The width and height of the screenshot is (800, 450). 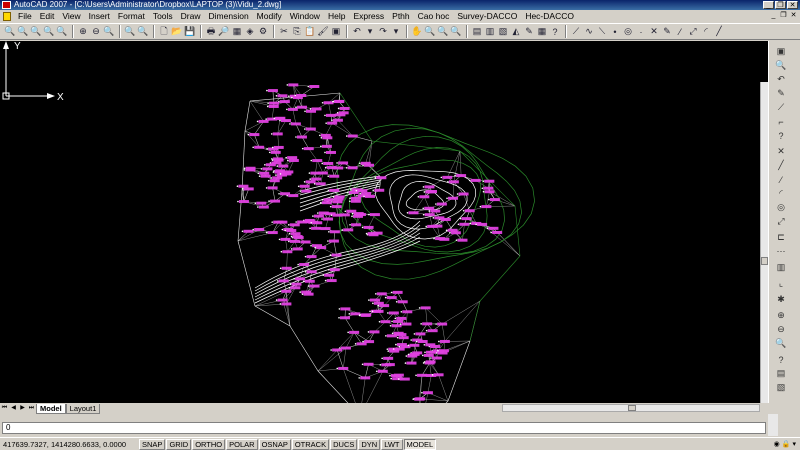 I want to click on tab-model: Model, so click(x=51, y=408).